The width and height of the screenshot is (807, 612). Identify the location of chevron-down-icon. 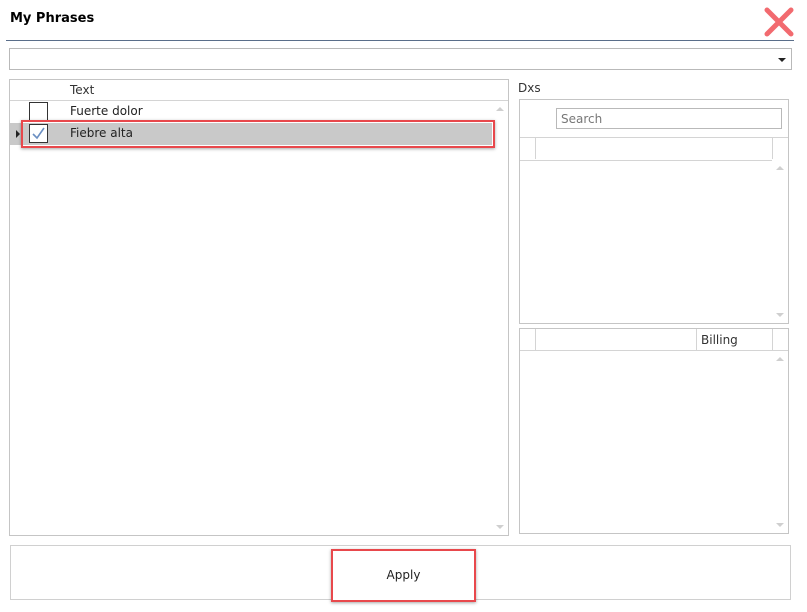
(782, 60).